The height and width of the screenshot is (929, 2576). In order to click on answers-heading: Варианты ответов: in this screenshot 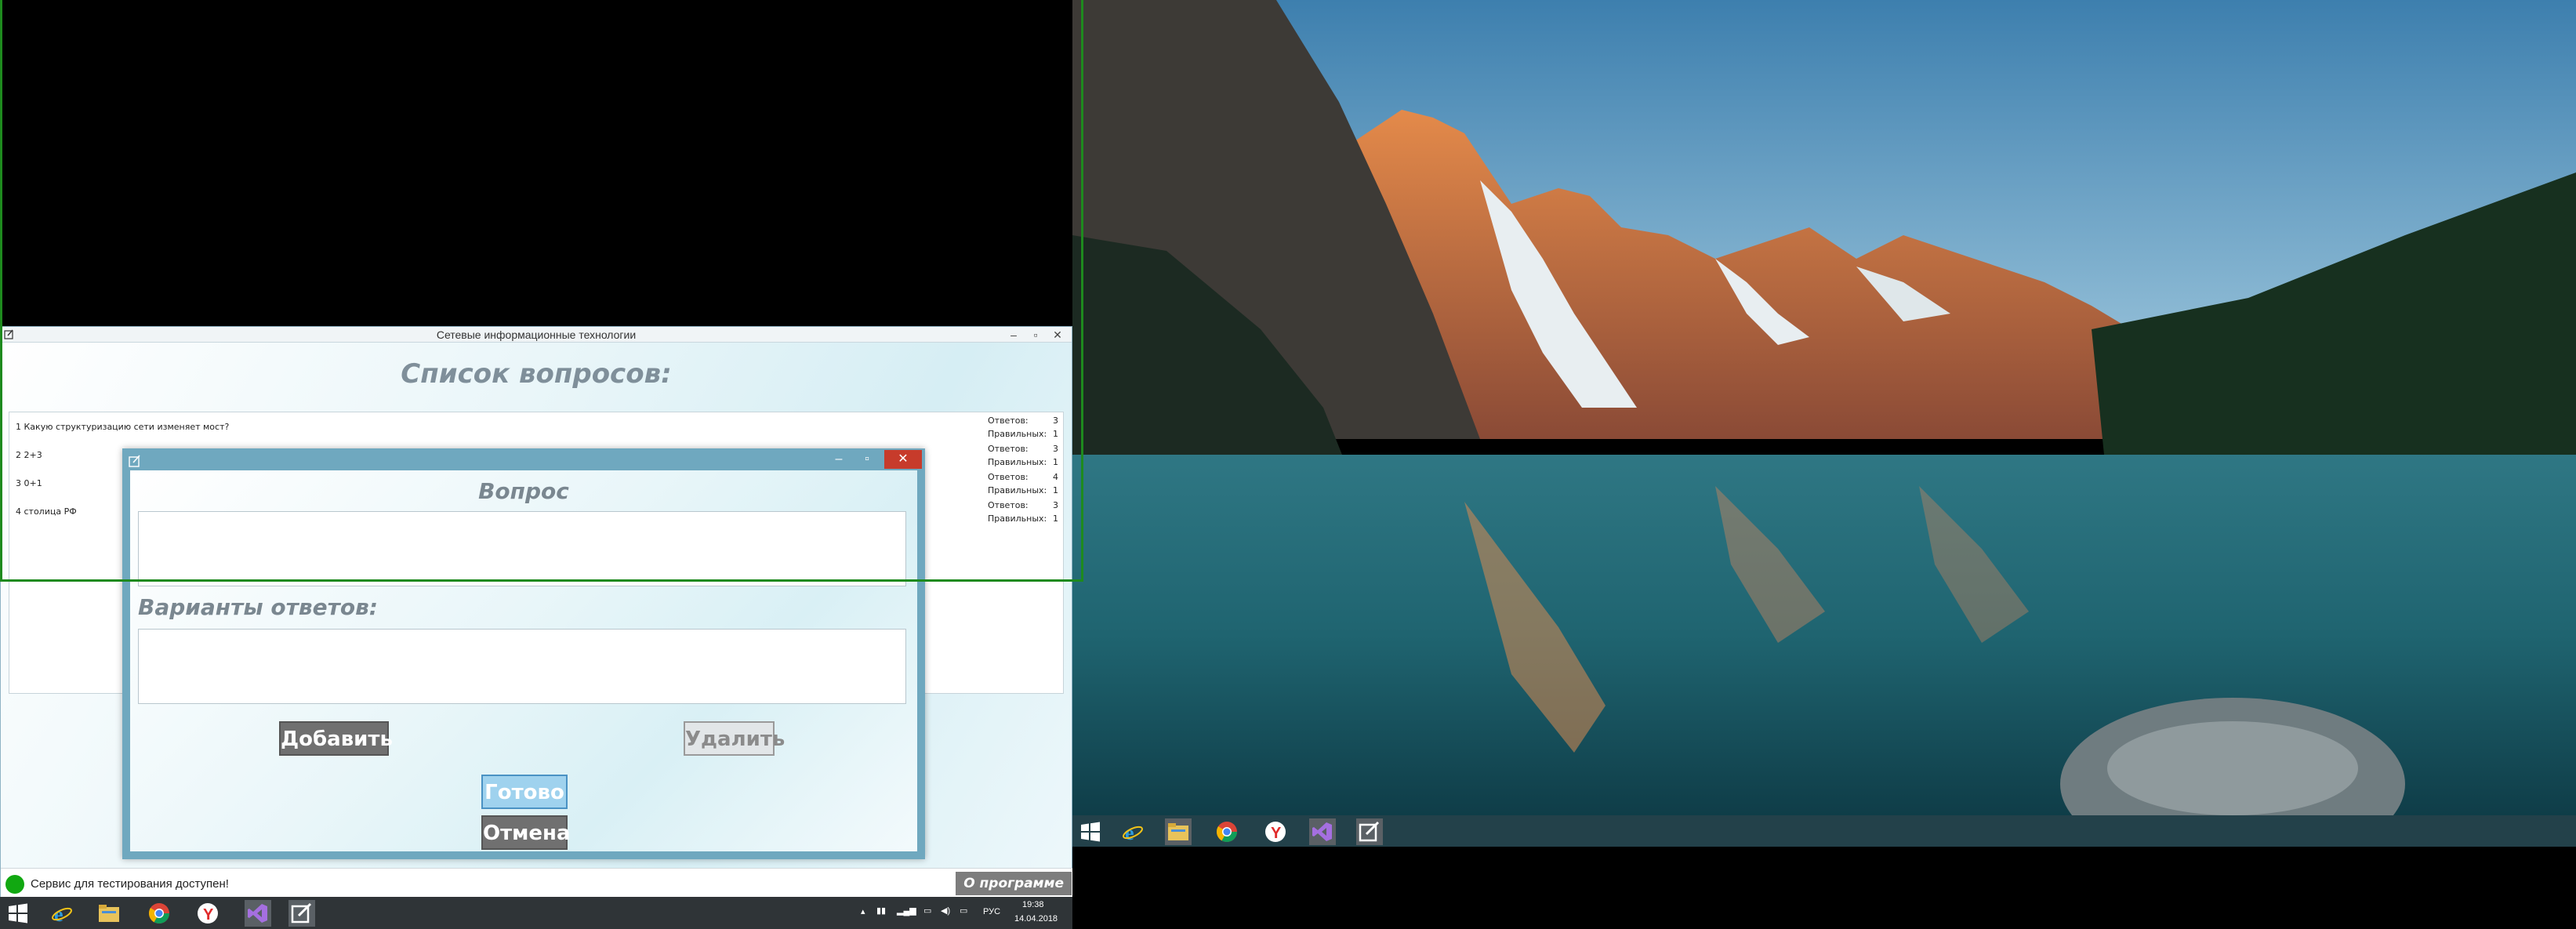, I will do `click(258, 607)`.